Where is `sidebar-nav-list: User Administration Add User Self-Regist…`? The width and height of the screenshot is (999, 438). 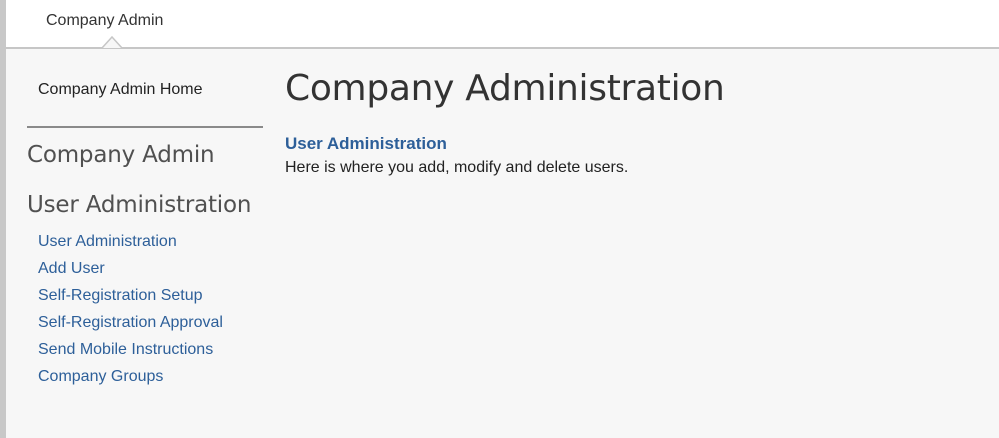 sidebar-nav-list: User Administration Add User Self-Regist… is located at coordinates (130, 312).